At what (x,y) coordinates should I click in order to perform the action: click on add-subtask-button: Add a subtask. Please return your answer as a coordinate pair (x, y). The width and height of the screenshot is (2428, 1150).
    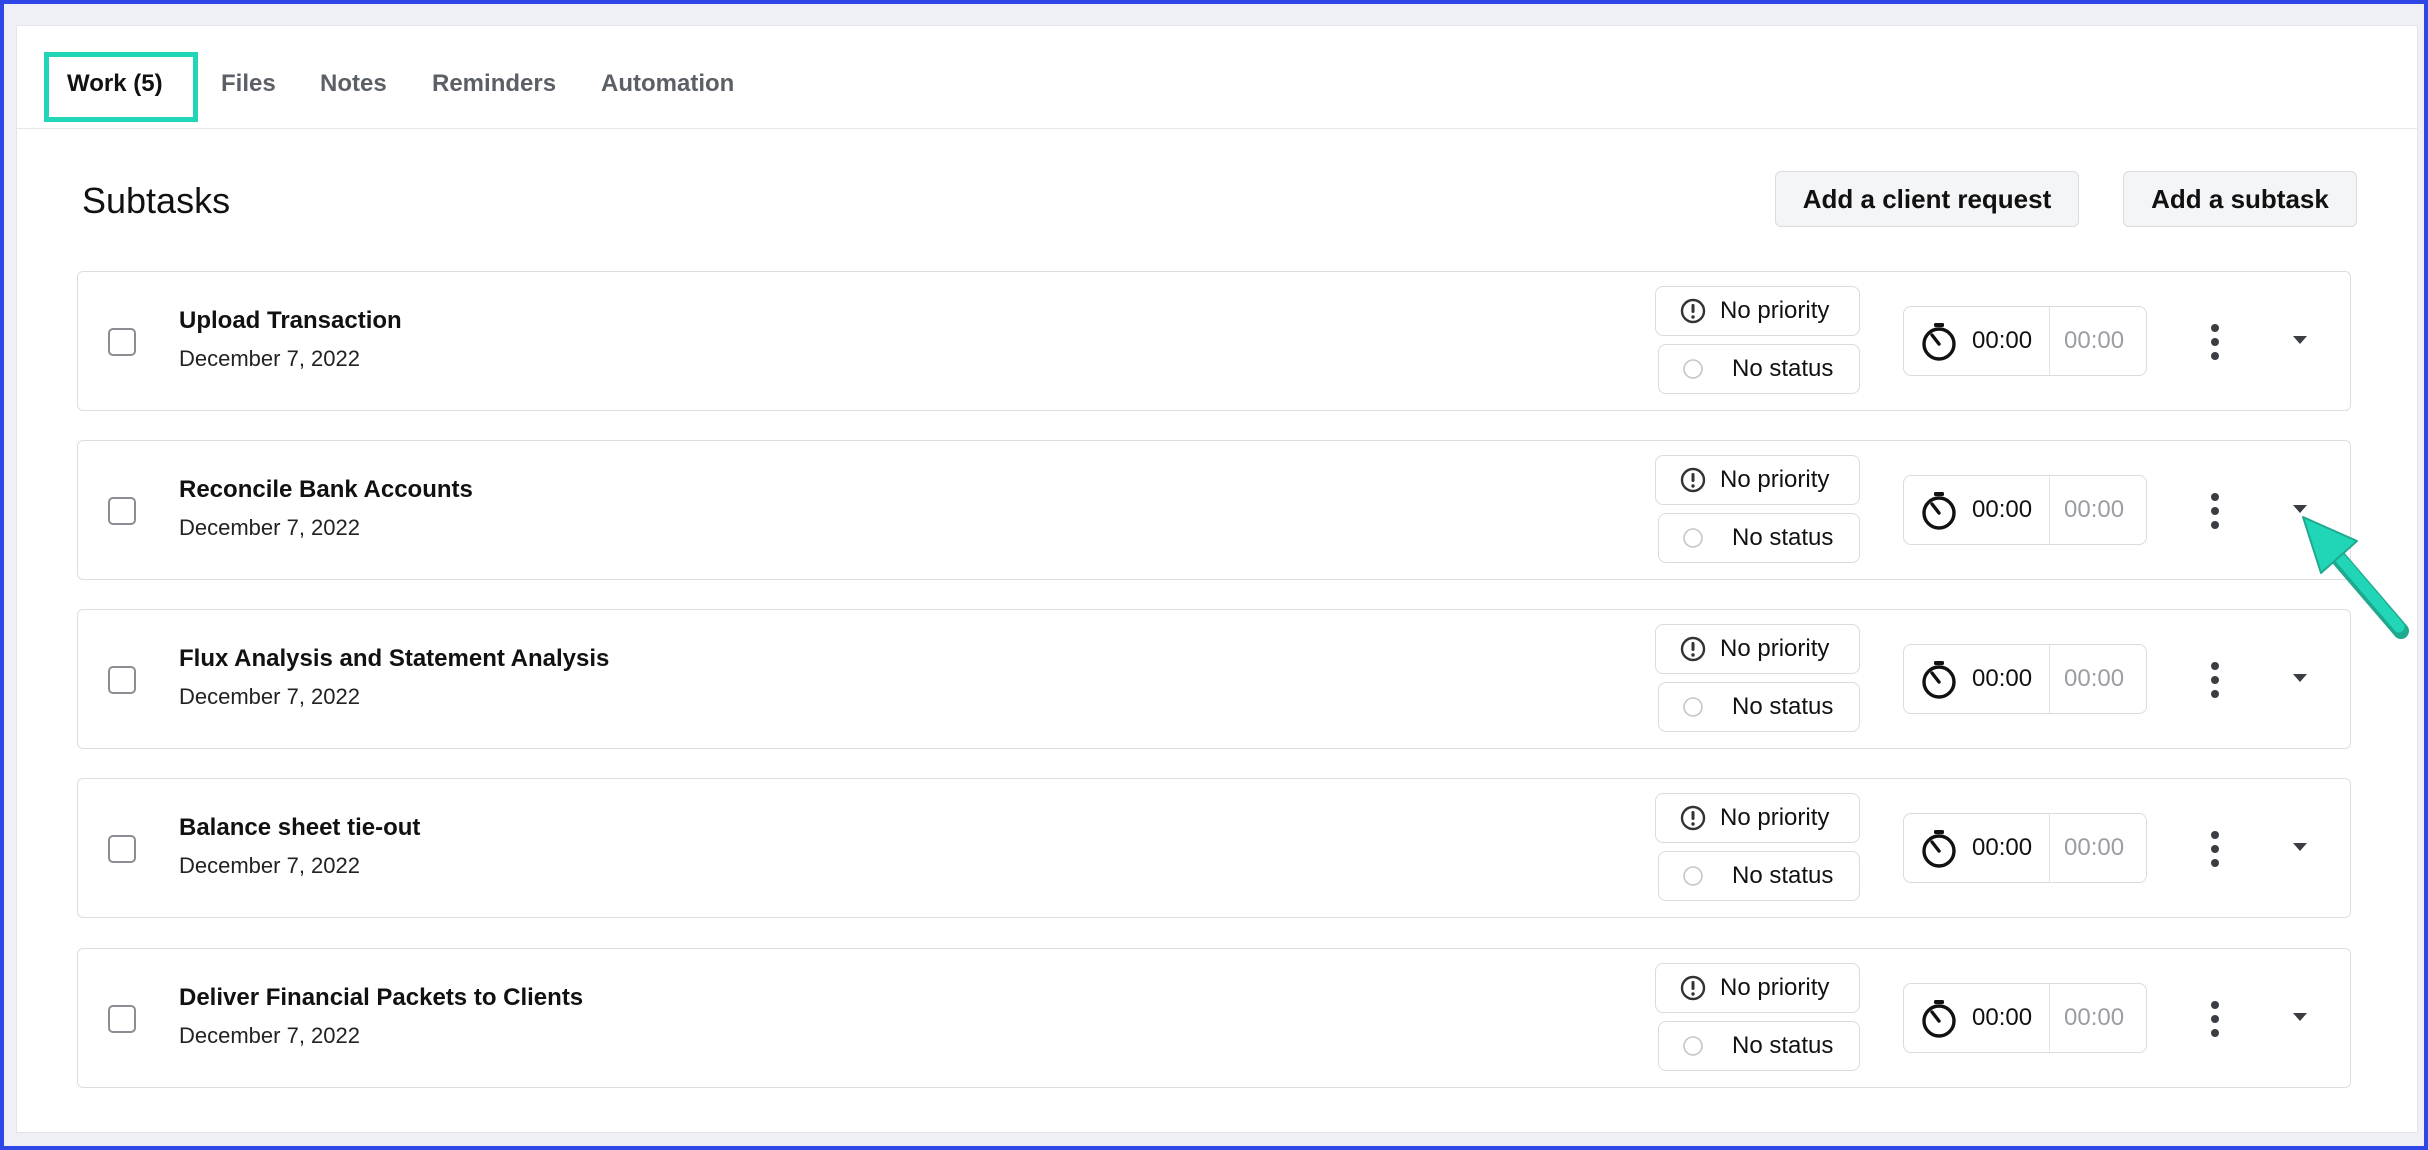
    Looking at the image, I should click on (2240, 199).